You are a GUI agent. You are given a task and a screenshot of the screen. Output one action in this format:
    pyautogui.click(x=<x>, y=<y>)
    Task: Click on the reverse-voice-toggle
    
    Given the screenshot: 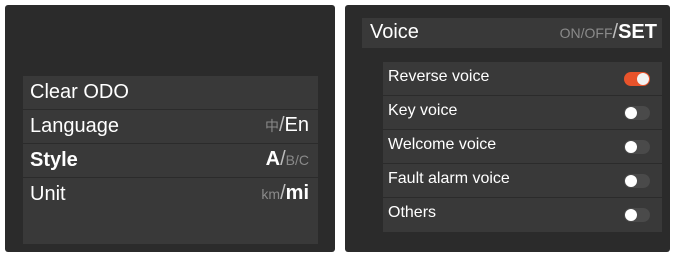 What is the action you would take?
    pyautogui.click(x=637, y=79)
    